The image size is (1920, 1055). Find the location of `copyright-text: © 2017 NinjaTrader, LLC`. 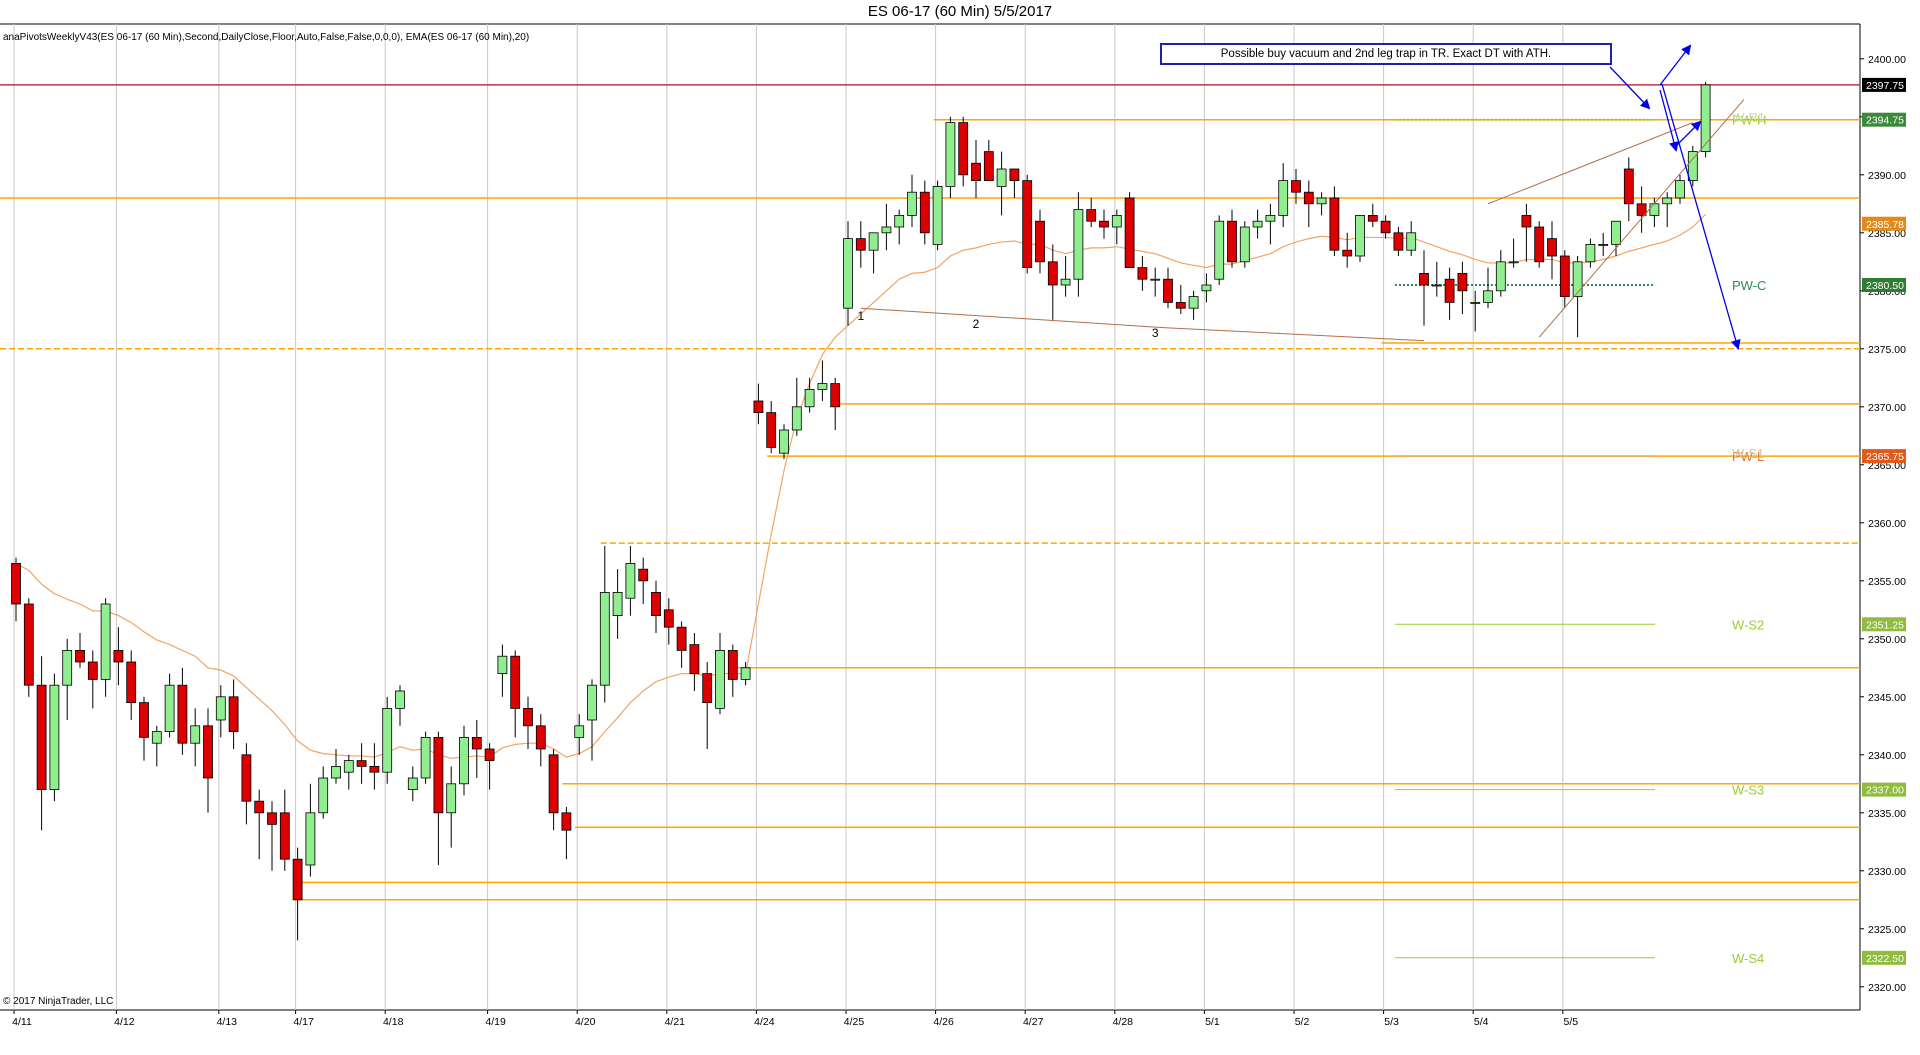

copyright-text: © 2017 NinjaTrader, LLC is located at coordinates (58, 1001).